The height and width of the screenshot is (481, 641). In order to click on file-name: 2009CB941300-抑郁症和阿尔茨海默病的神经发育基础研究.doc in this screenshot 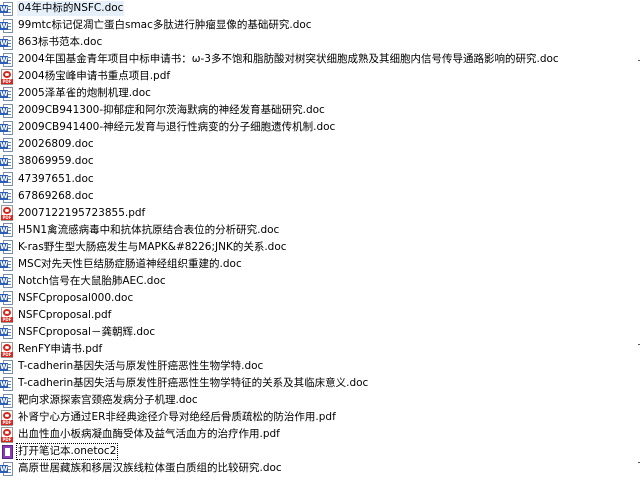, I will do `click(171, 110)`.